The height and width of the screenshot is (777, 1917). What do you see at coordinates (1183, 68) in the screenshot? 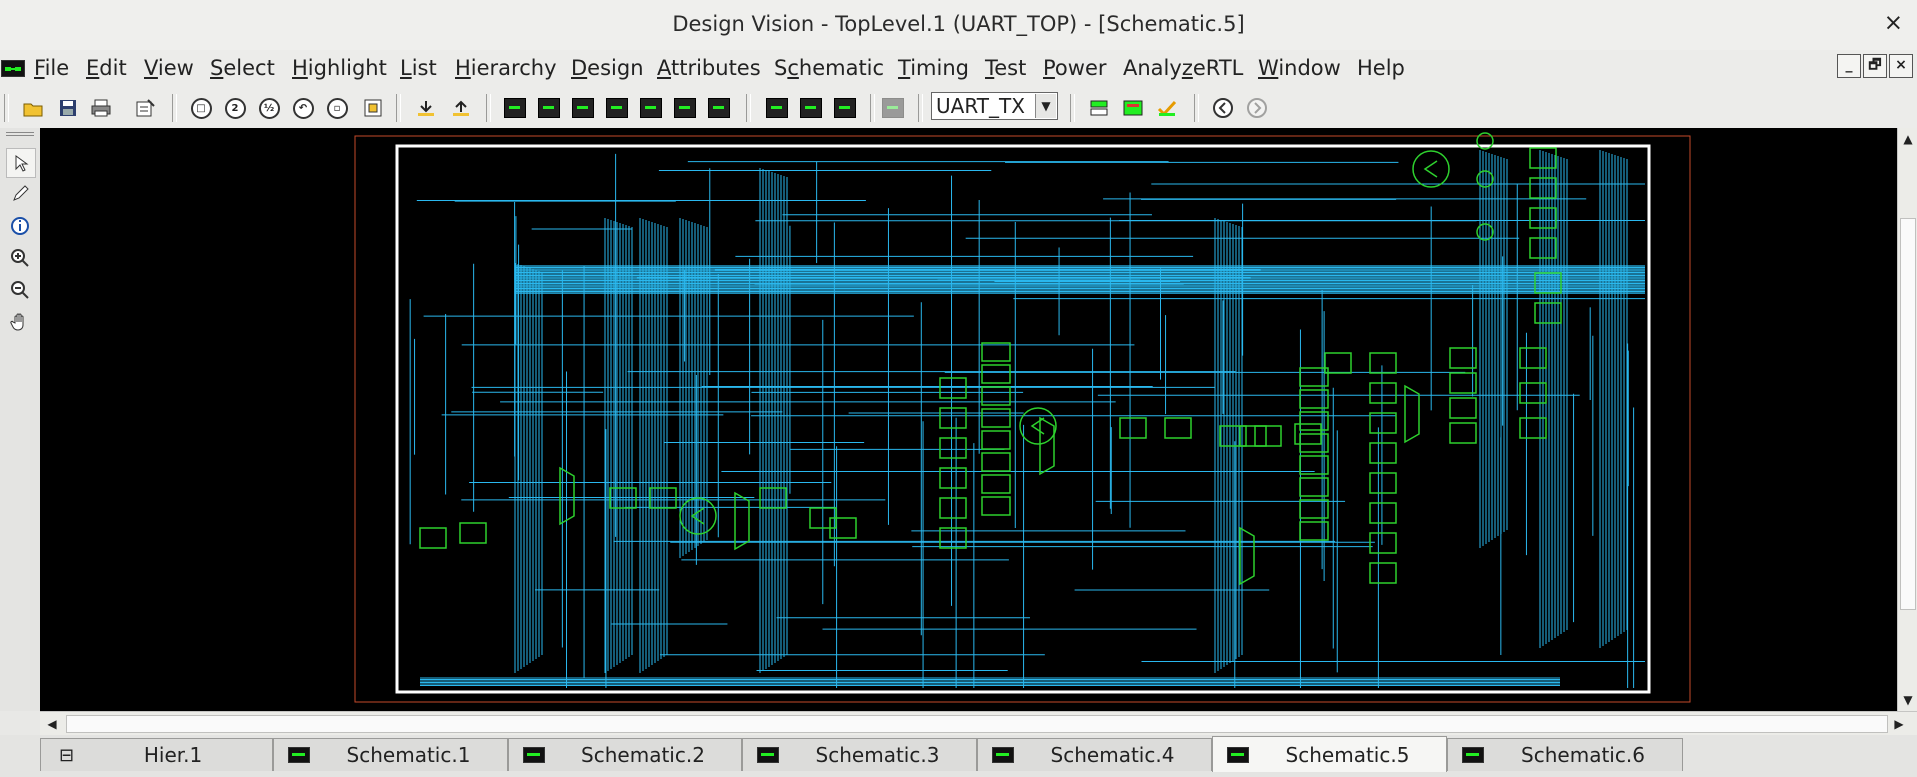
I see `menu-item: AnalyzeRTL` at bounding box center [1183, 68].